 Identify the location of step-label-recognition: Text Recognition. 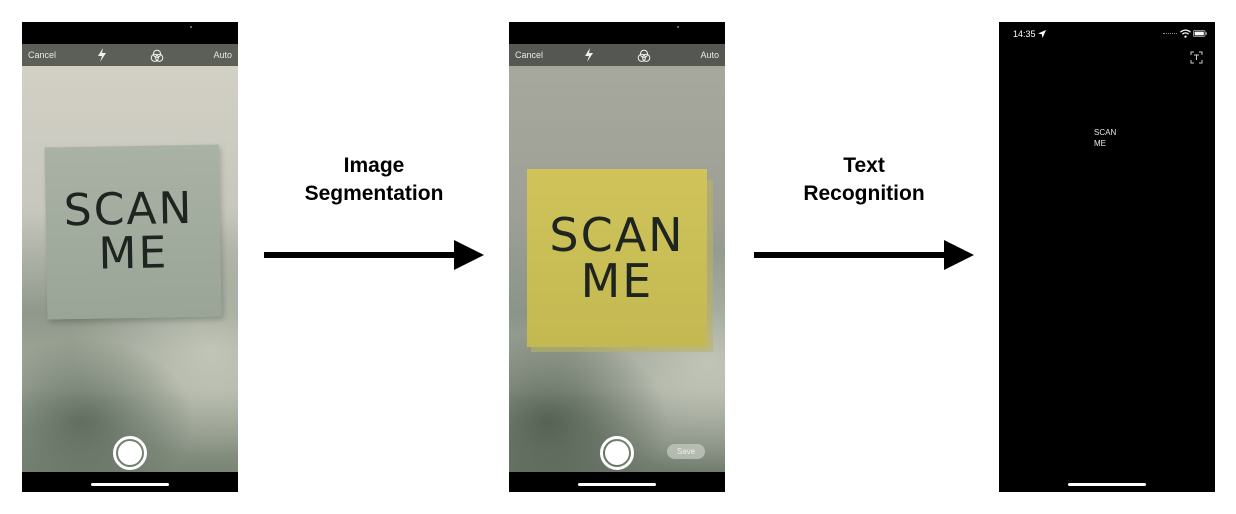
(864, 180).